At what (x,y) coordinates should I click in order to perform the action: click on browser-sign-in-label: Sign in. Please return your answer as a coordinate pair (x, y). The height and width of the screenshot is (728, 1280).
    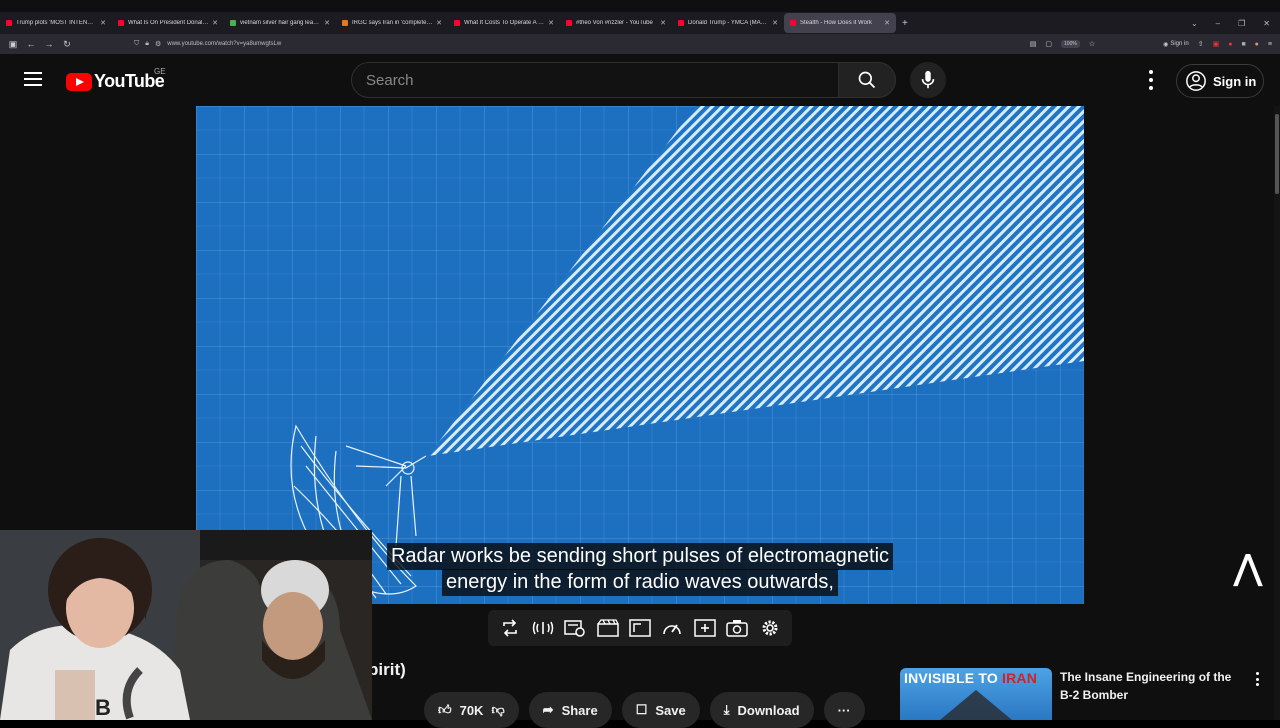
    Looking at the image, I should click on (1179, 44).